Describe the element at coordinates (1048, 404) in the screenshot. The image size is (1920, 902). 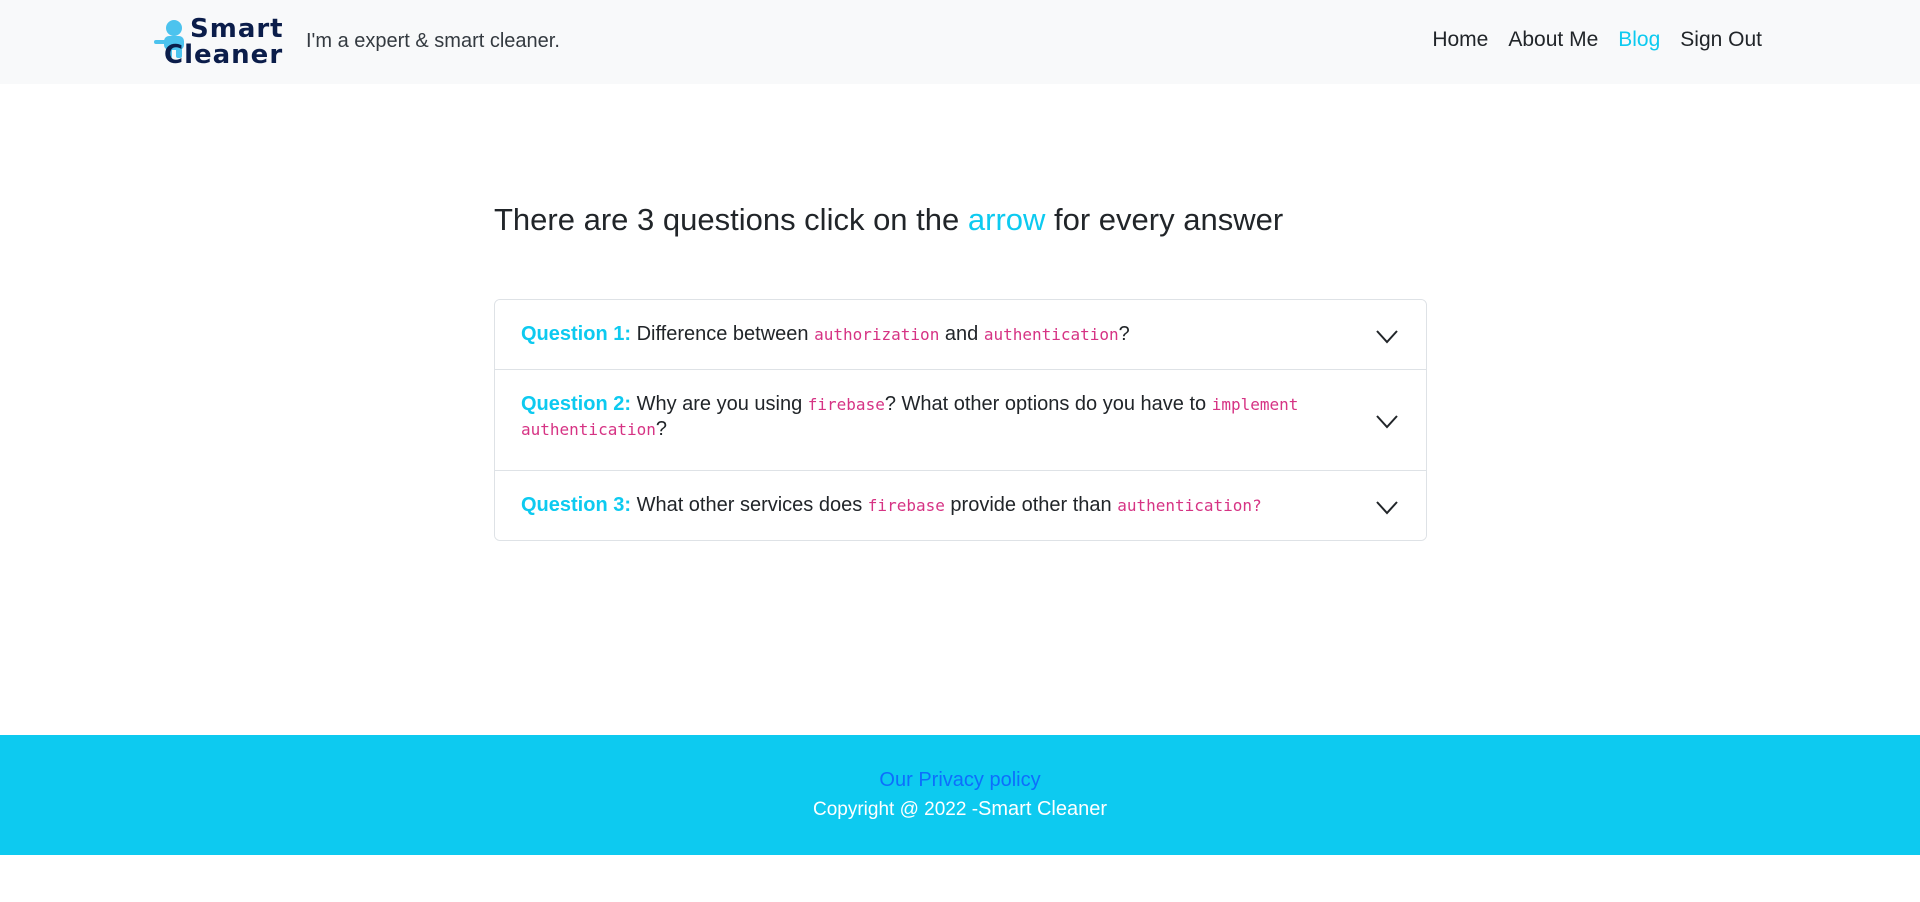
I see `question-text: ? What other options do you have to` at that location.